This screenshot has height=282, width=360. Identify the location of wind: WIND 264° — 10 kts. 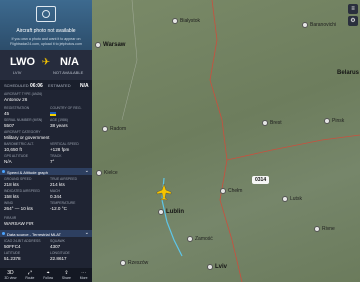
(18, 206).